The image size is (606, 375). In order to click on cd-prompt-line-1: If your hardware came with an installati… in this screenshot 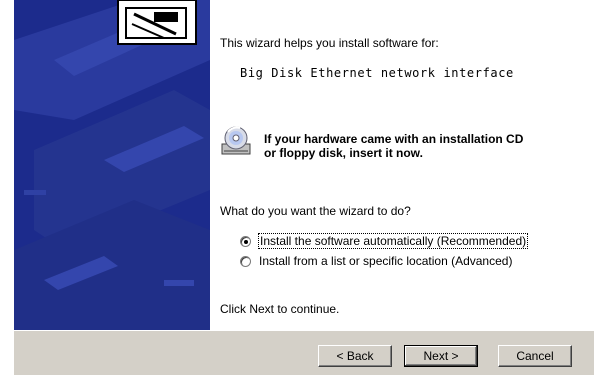, I will do `click(394, 139)`.